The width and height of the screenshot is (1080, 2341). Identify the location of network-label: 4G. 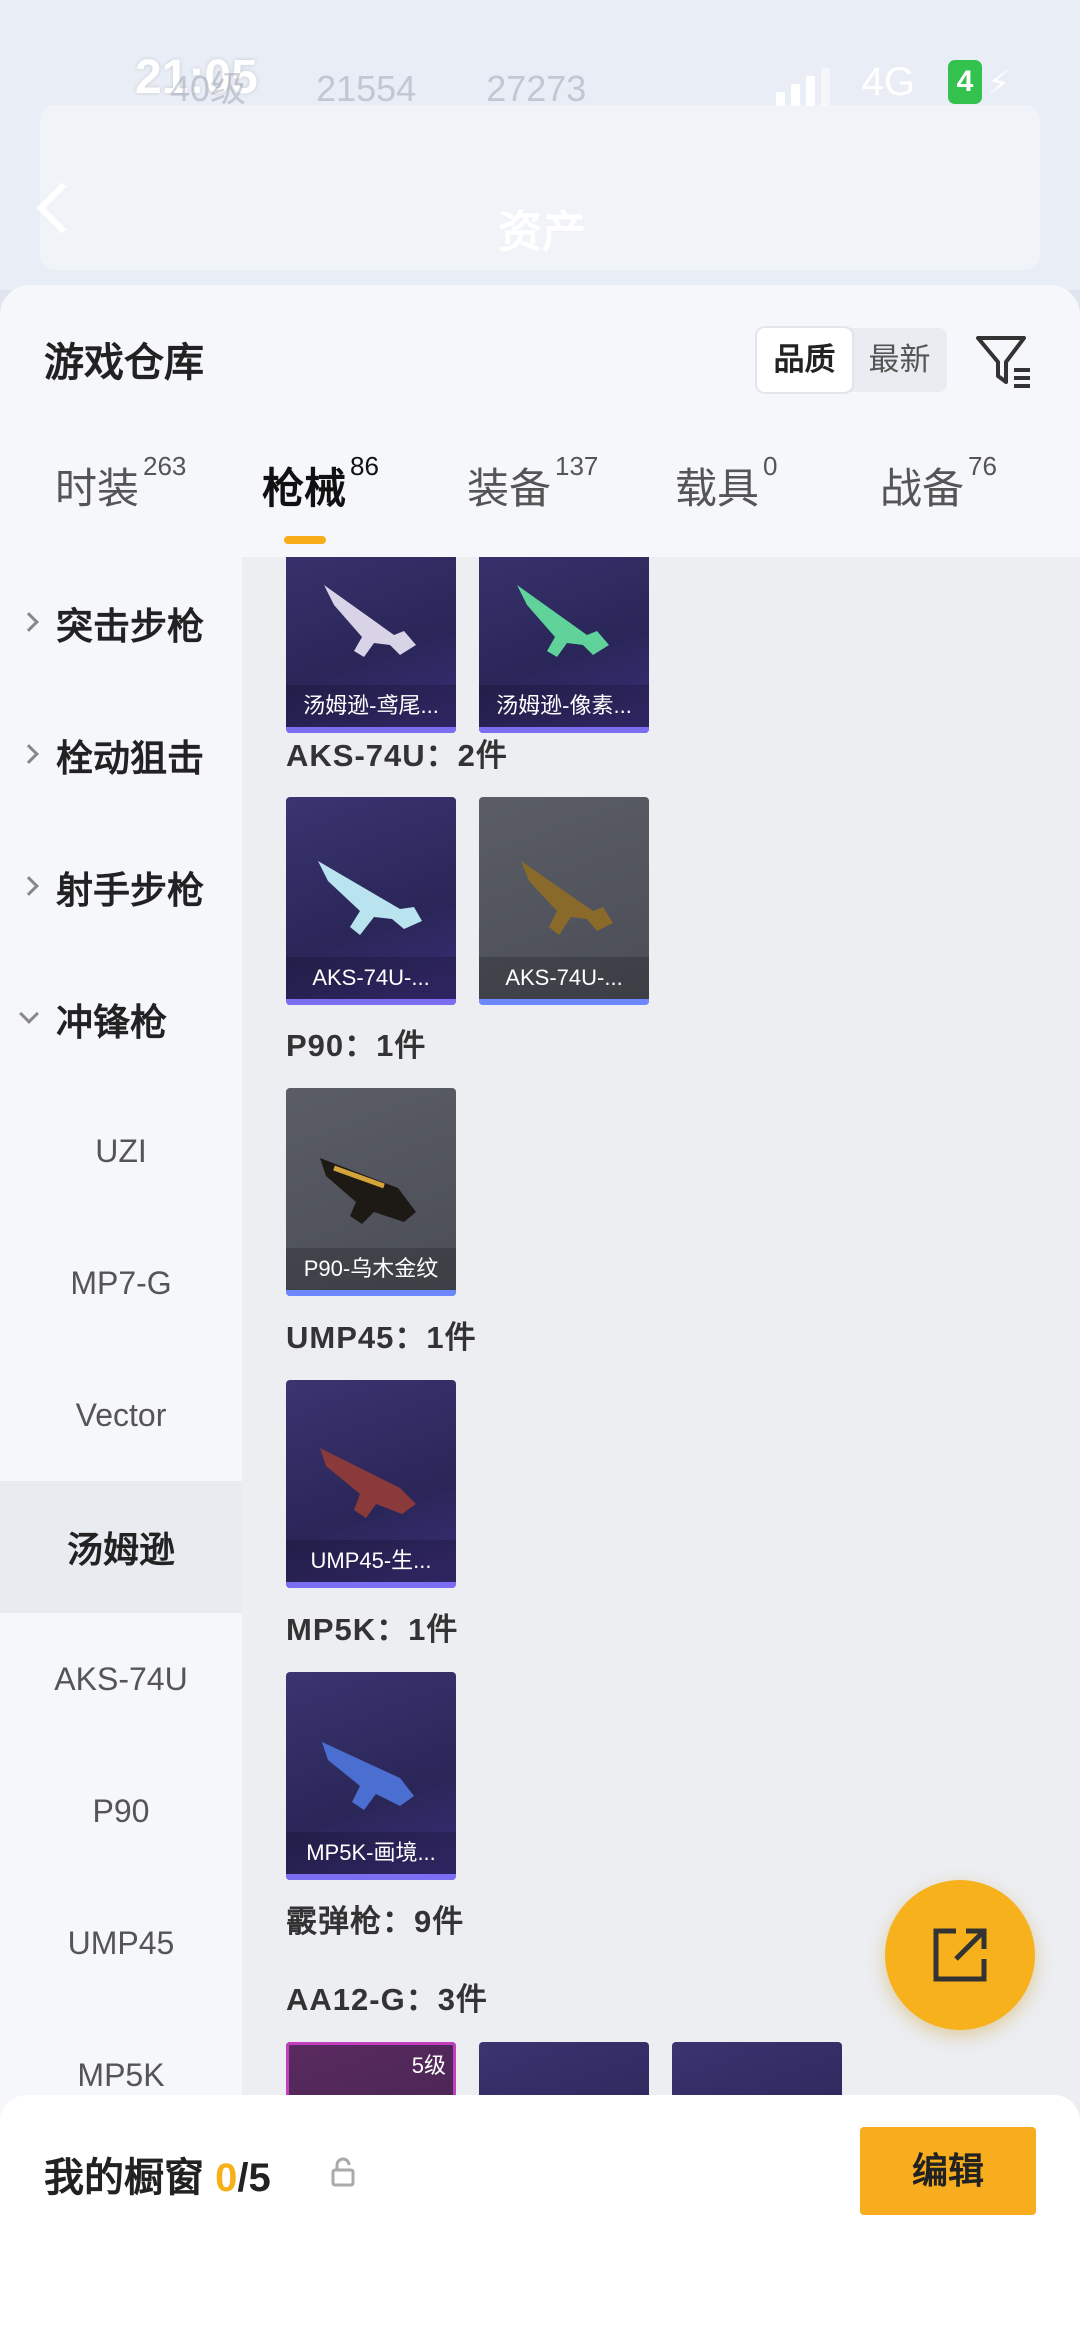
(888, 82).